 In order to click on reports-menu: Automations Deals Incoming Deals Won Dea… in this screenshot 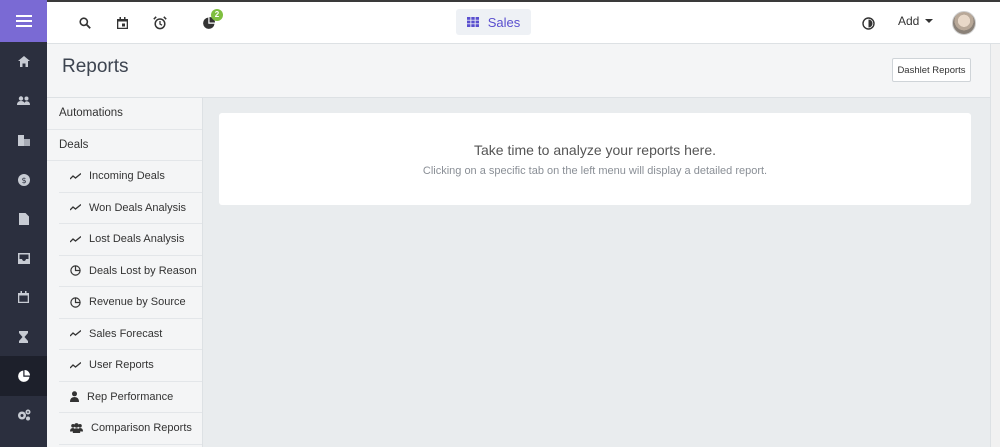, I will do `click(125, 272)`.